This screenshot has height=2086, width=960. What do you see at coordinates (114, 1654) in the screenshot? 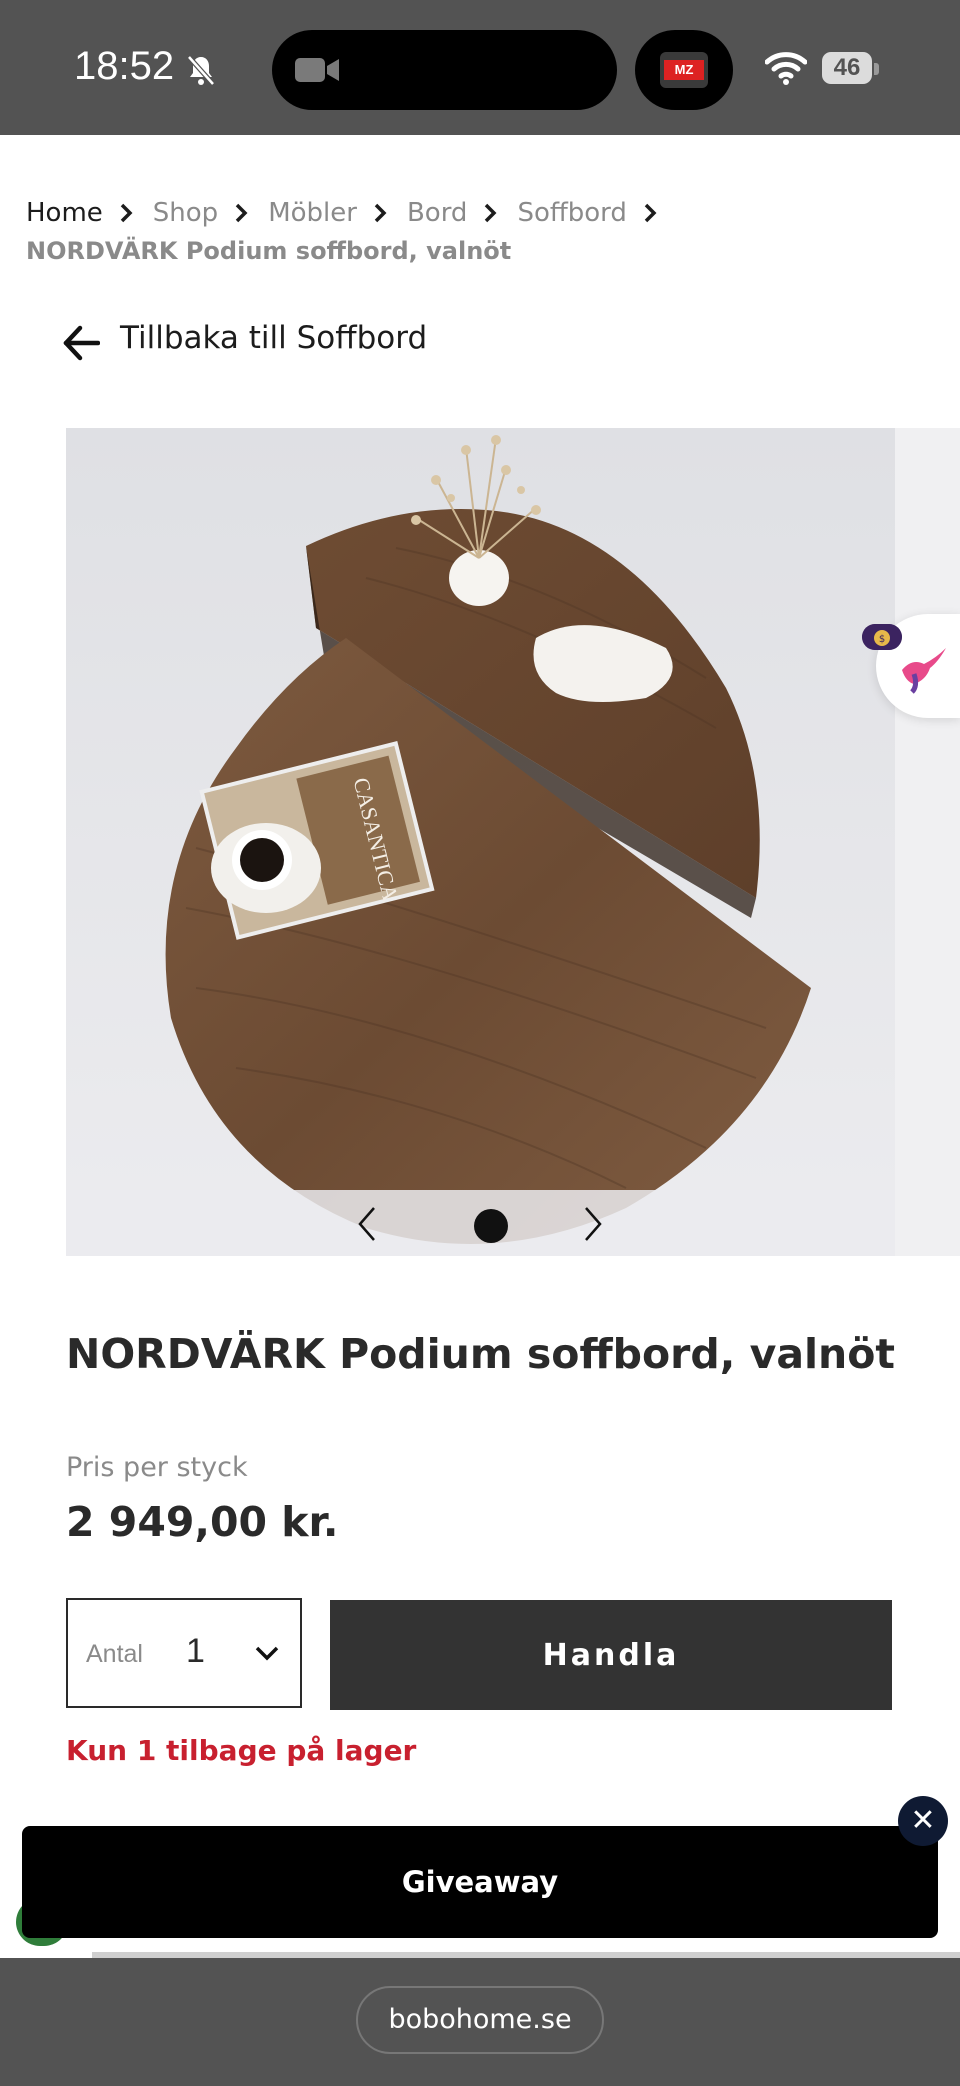
I see `quantity-label: Antal` at bounding box center [114, 1654].